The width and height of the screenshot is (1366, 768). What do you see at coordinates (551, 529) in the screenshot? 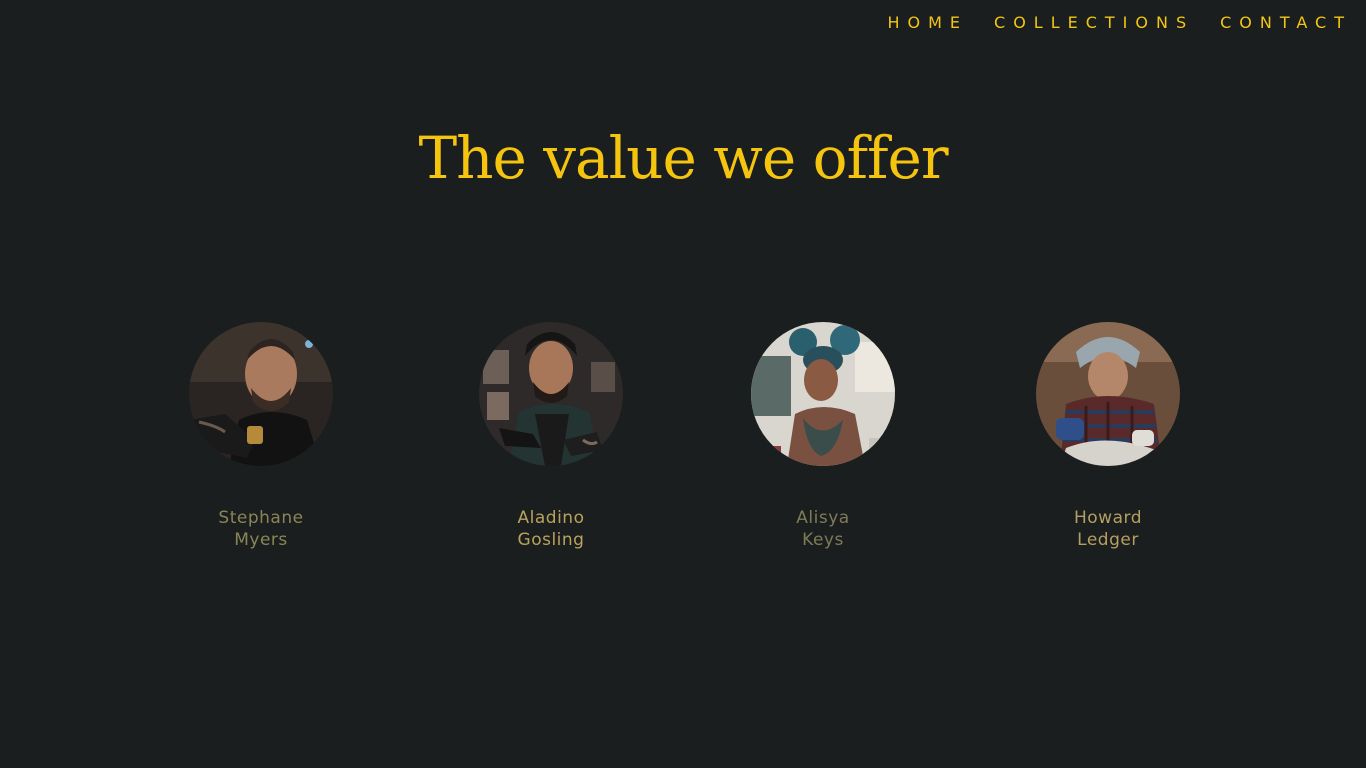
I see `member-name: Aladino Gosling` at bounding box center [551, 529].